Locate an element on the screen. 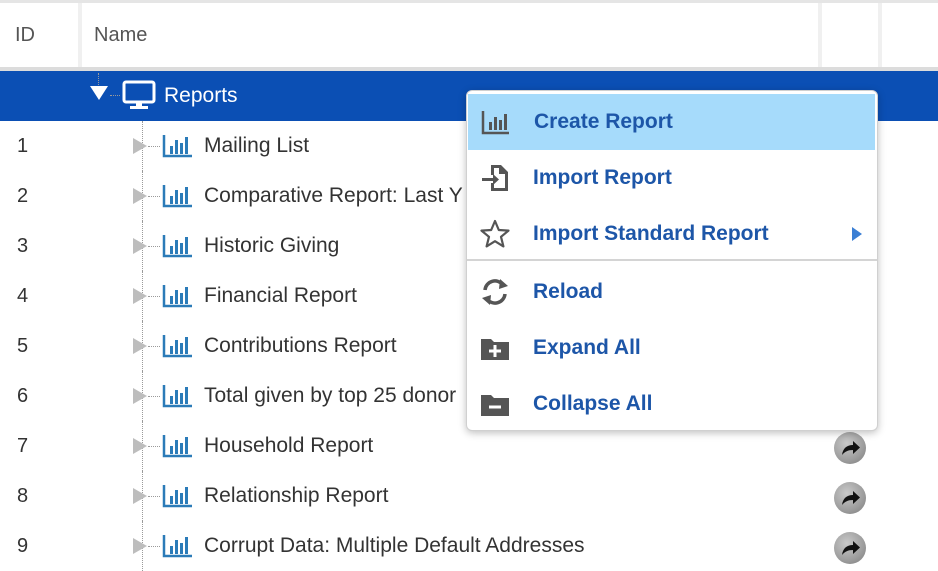 The width and height of the screenshot is (938, 571). monitor-icon is located at coordinates (139, 94).